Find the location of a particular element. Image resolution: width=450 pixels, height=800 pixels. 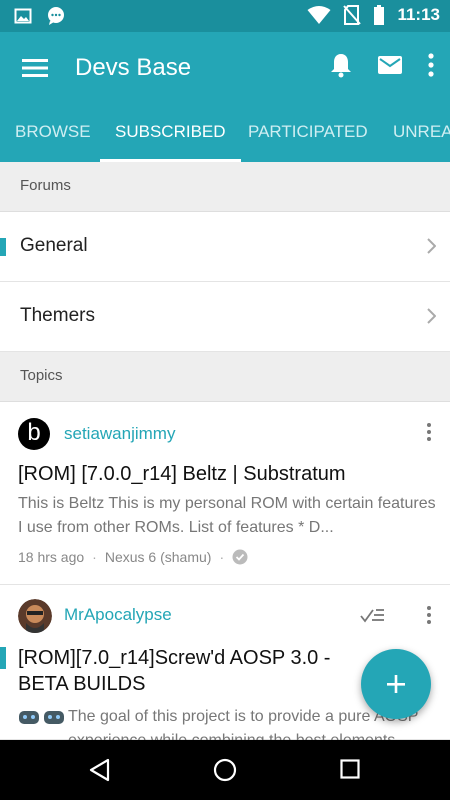

mail-icon is located at coordinates (390, 65).